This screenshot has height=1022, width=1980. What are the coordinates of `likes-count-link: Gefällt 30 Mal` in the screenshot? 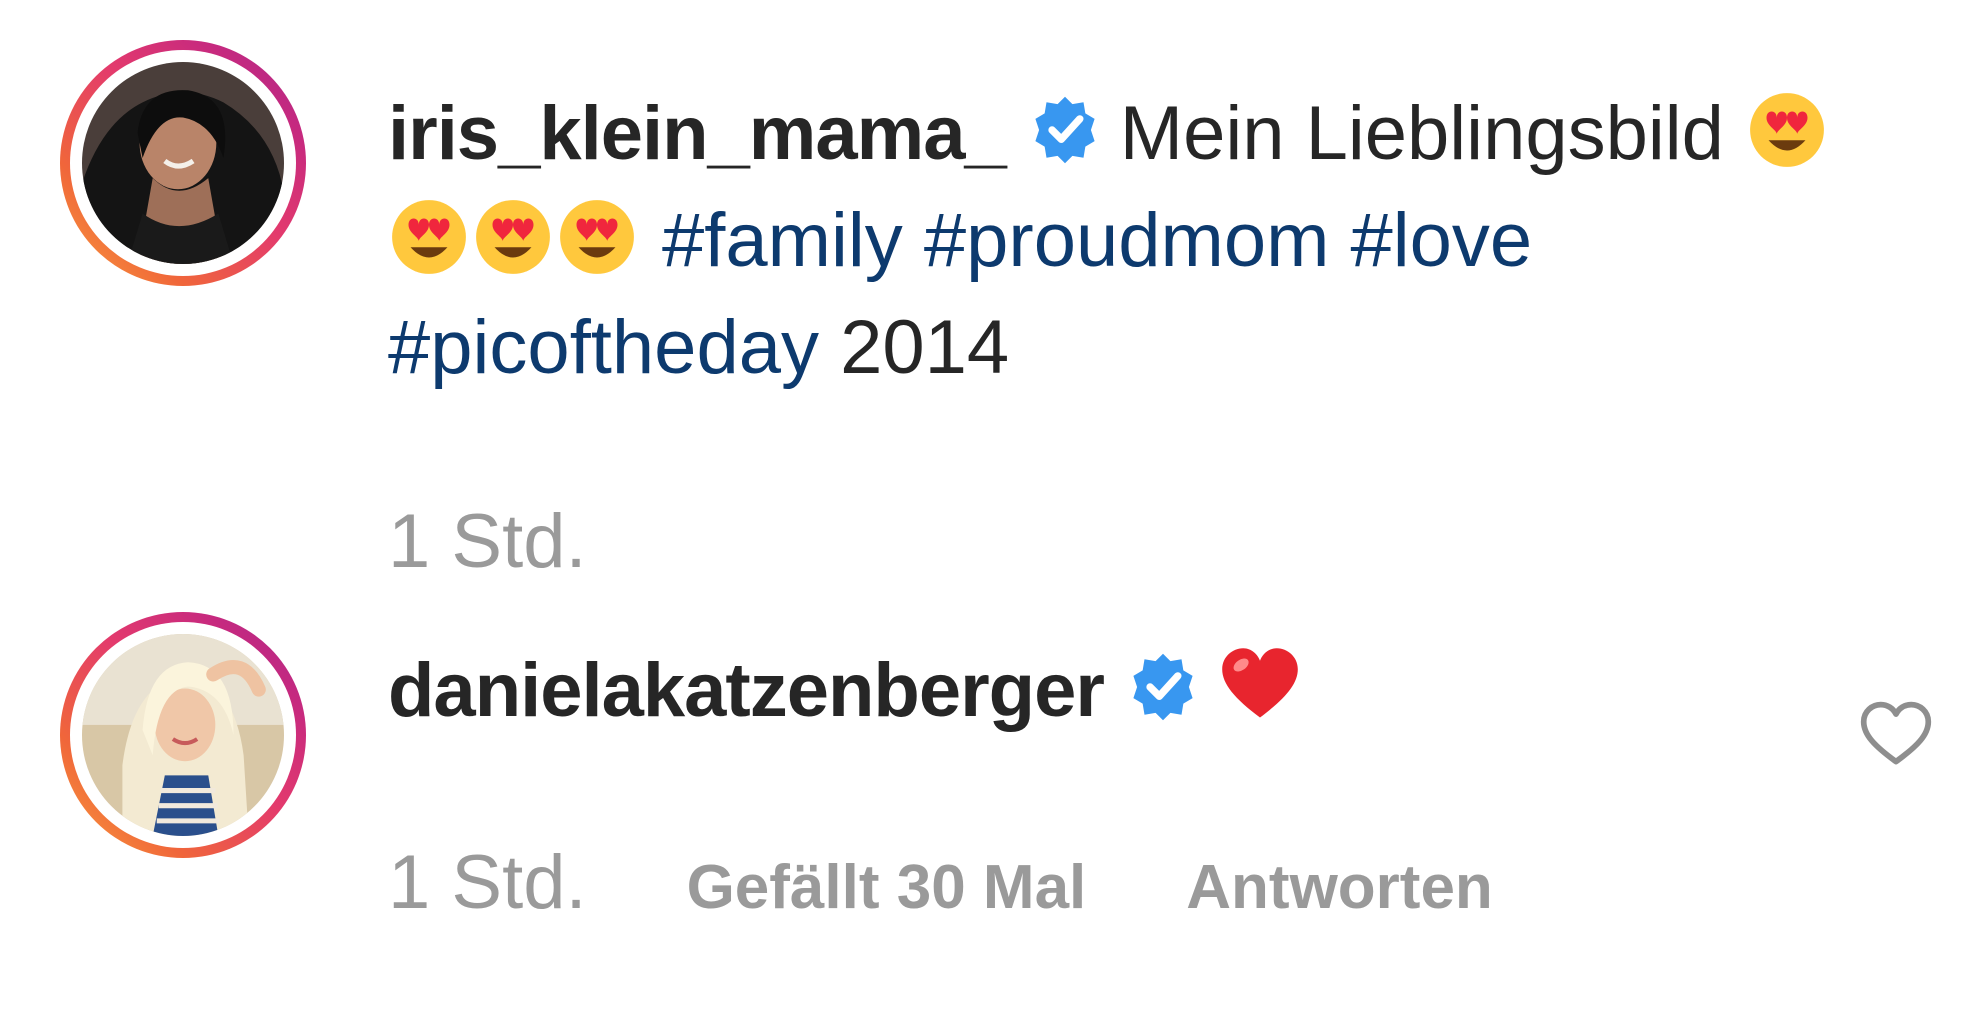 It's located at (887, 887).